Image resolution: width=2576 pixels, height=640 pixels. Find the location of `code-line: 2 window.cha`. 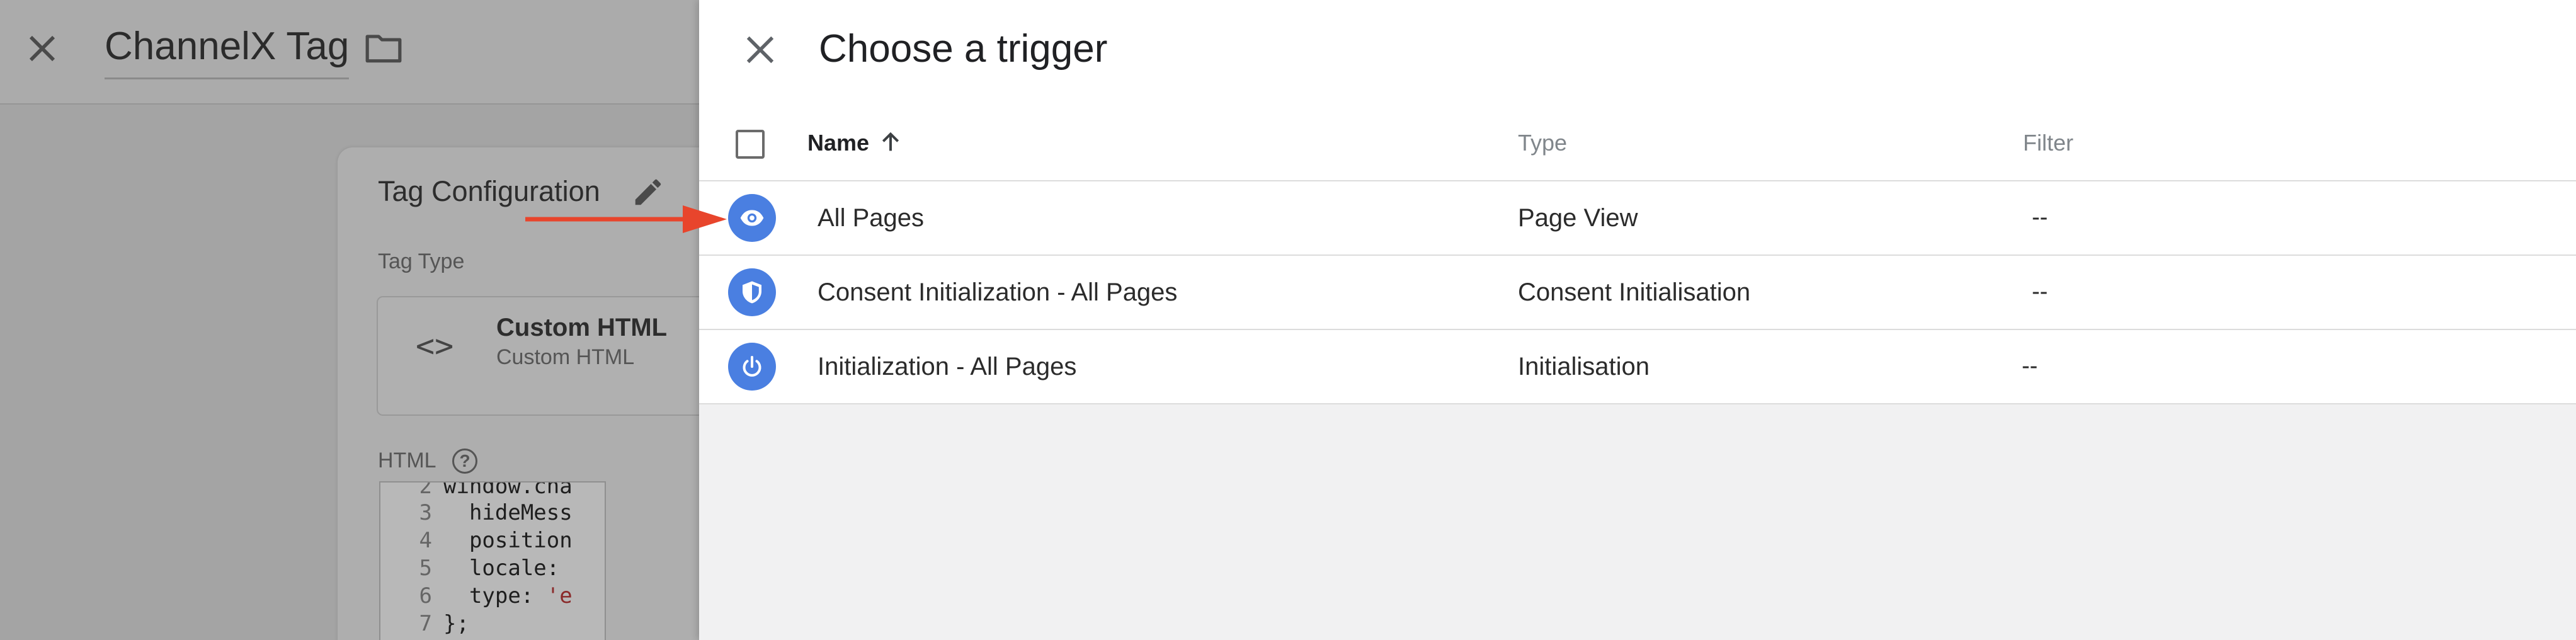

code-line: 2 window.cha is located at coordinates (496, 490).